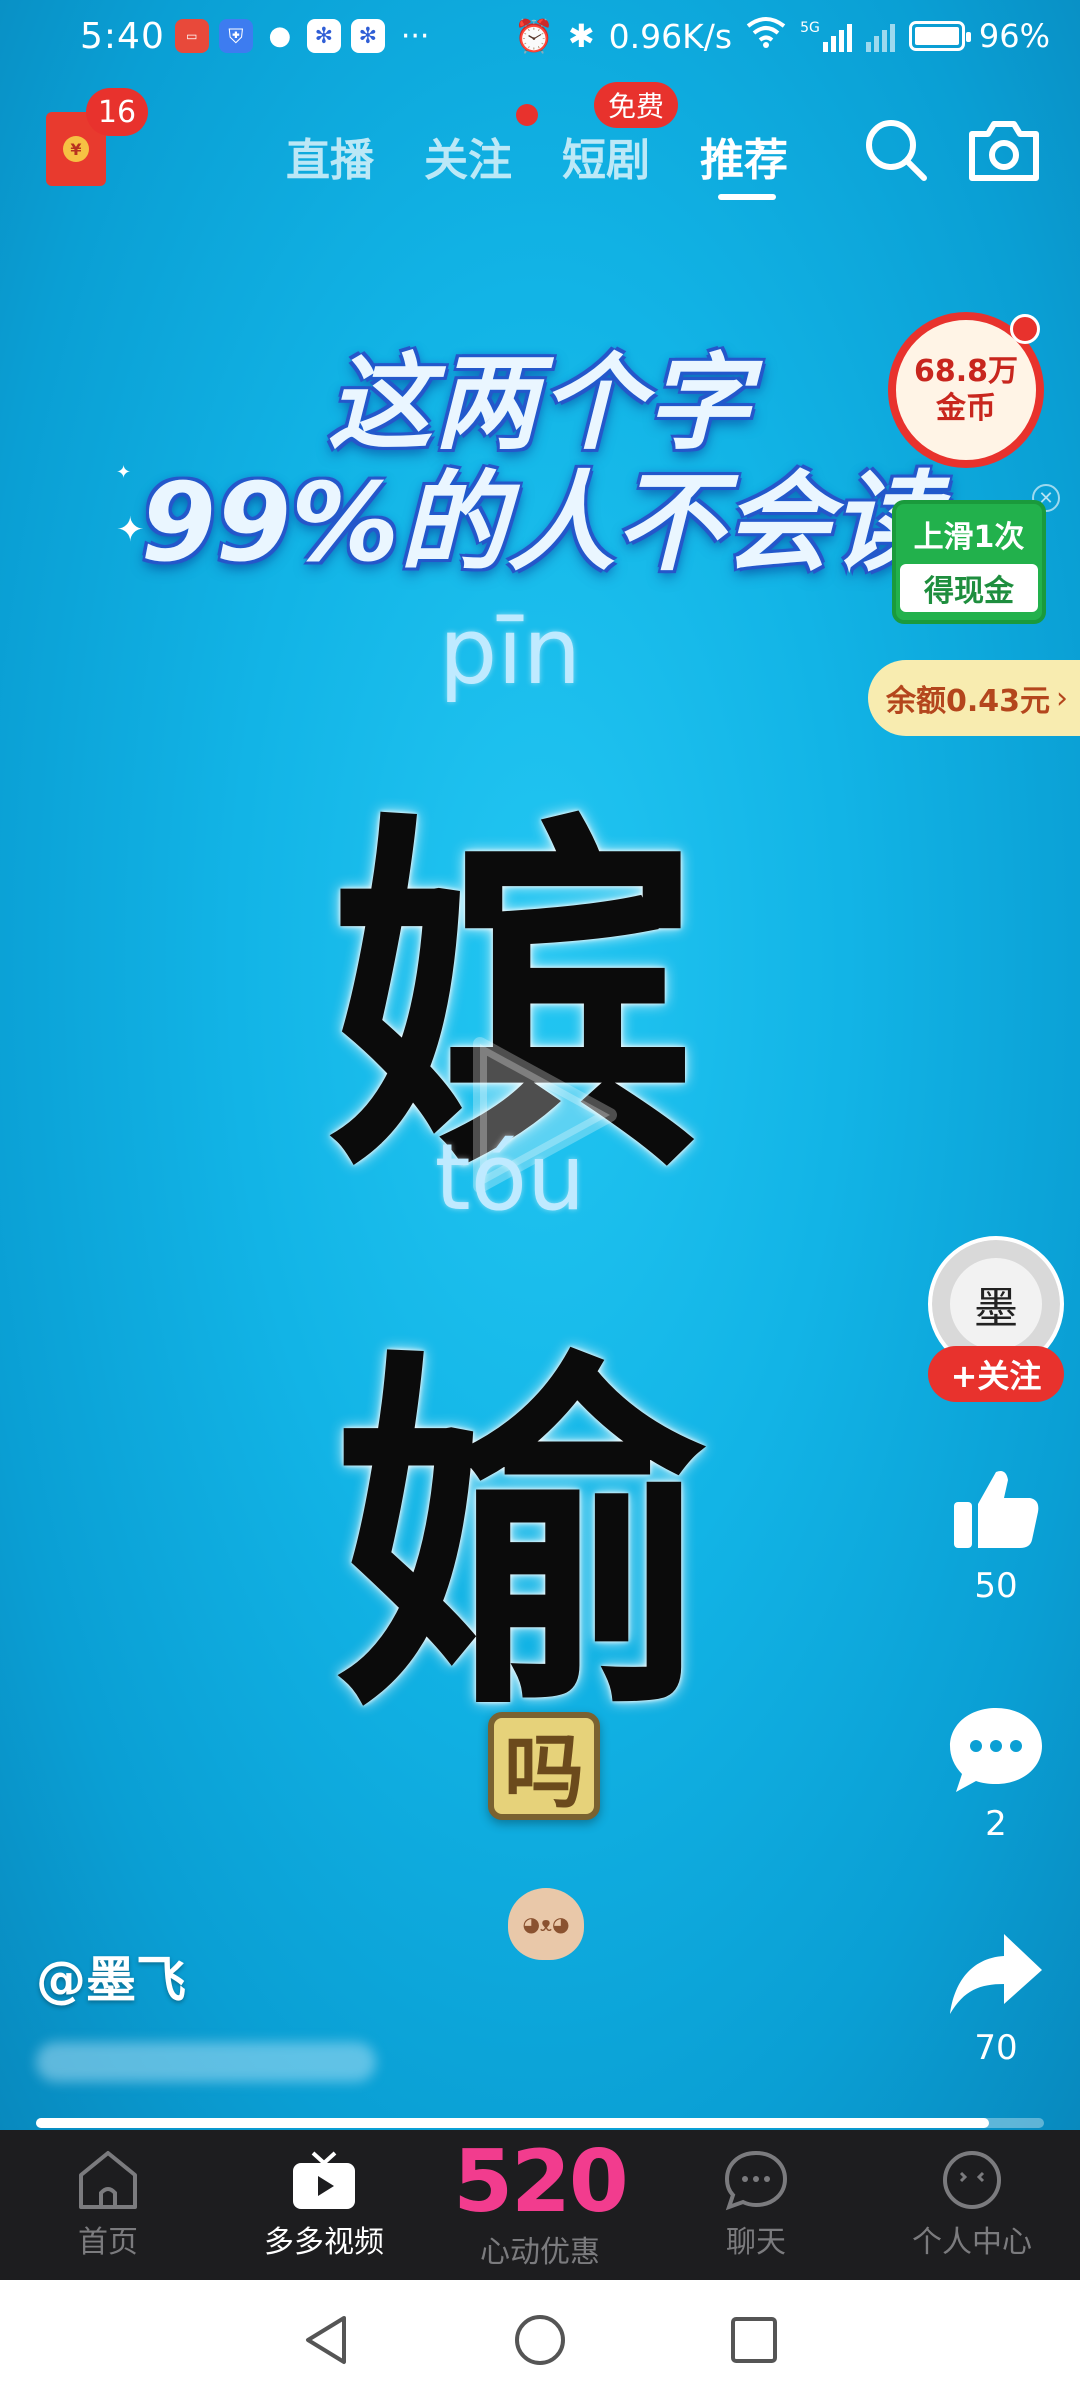 The image size is (1080, 2400). I want to click on wechat-icon: ●, so click(280, 36).